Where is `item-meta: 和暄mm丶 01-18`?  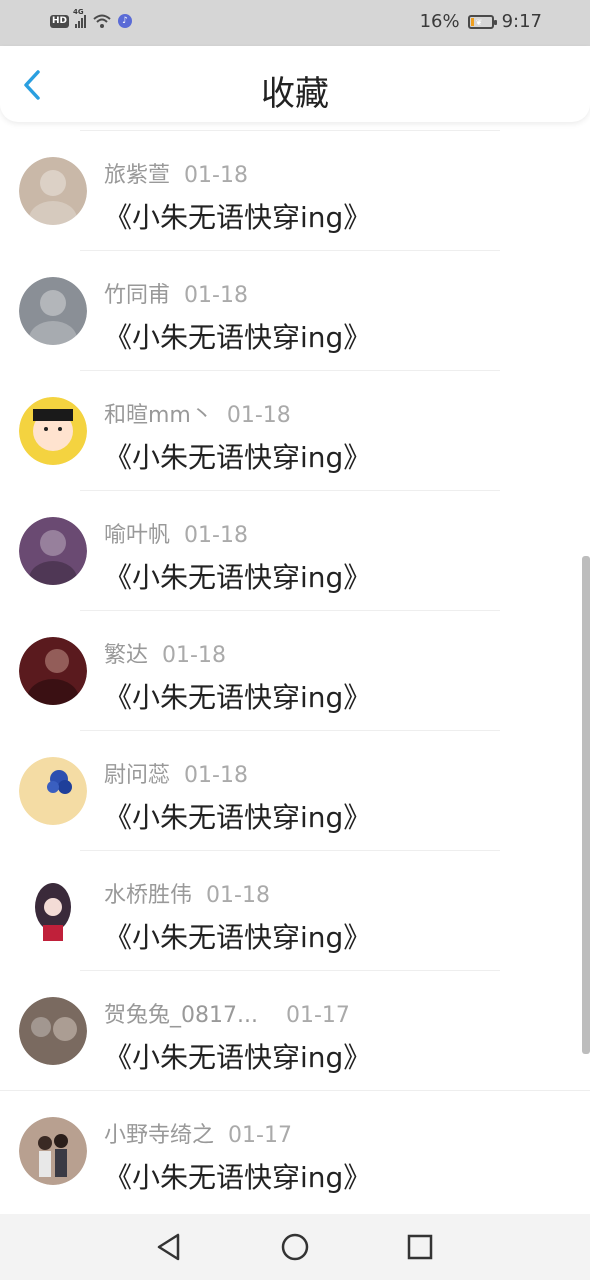 item-meta: 和暄mm丶 01-18 is located at coordinates (197, 413).